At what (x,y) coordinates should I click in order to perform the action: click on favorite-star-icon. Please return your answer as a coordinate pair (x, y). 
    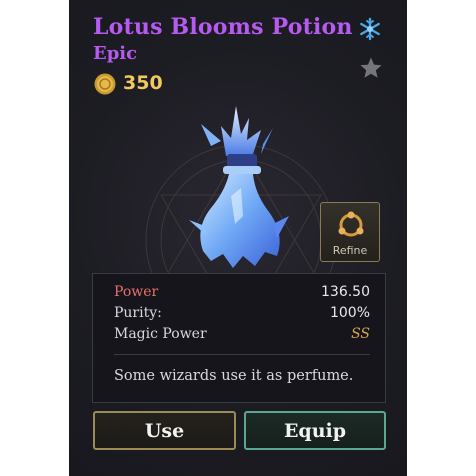
    Looking at the image, I should click on (371, 68).